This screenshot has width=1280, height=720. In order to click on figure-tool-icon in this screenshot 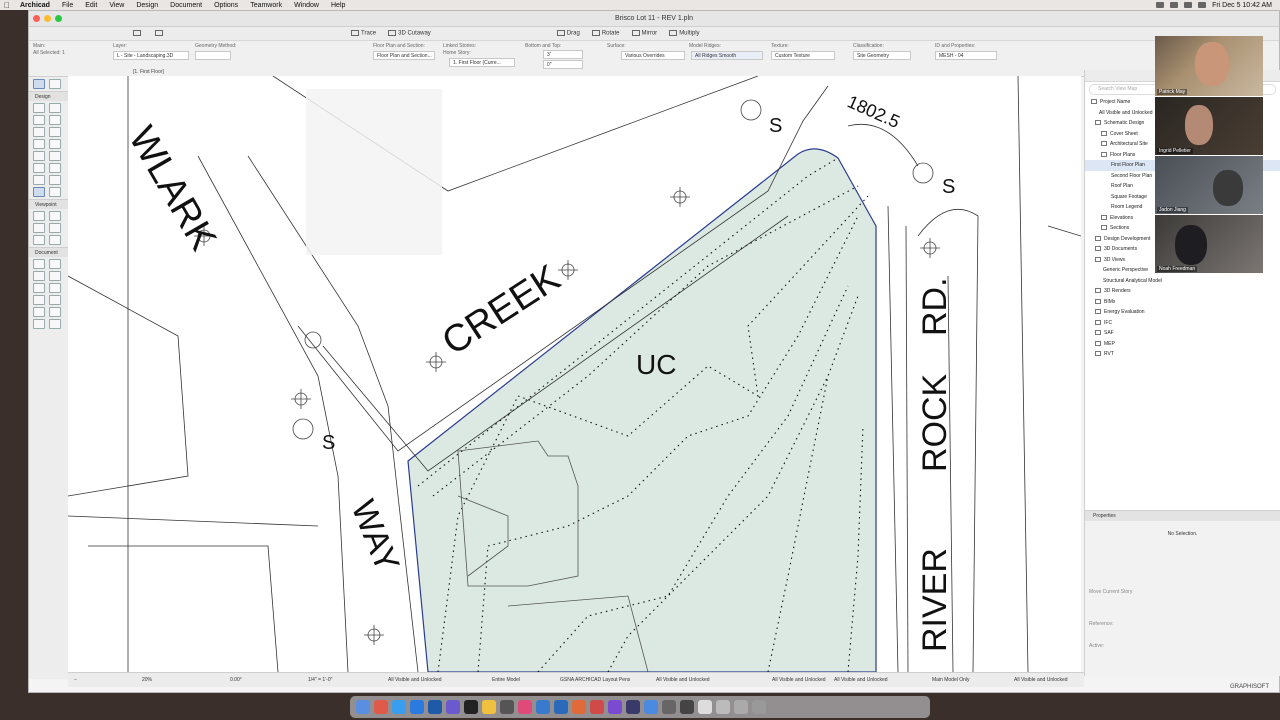, I will do `click(55, 312)`.